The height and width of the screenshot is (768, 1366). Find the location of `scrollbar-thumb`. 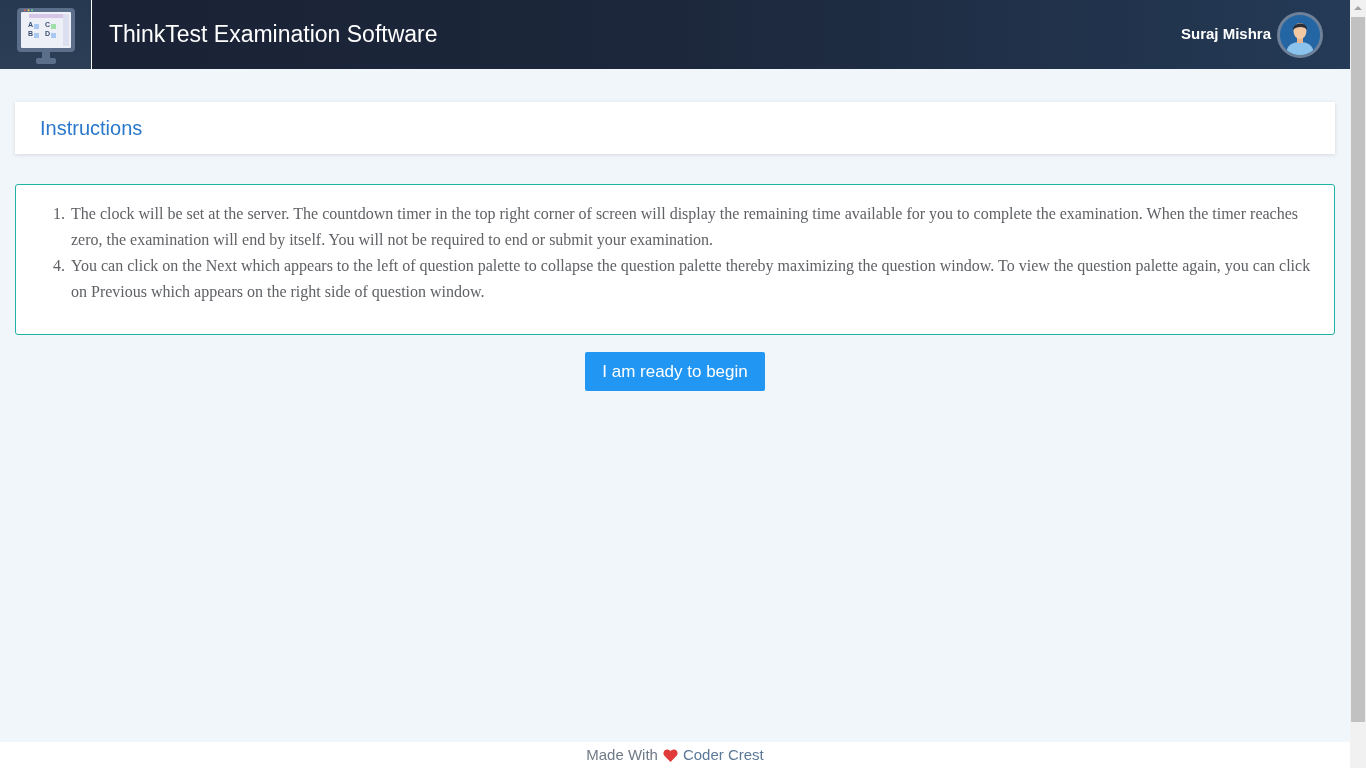

scrollbar-thumb is located at coordinates (1358, 369).